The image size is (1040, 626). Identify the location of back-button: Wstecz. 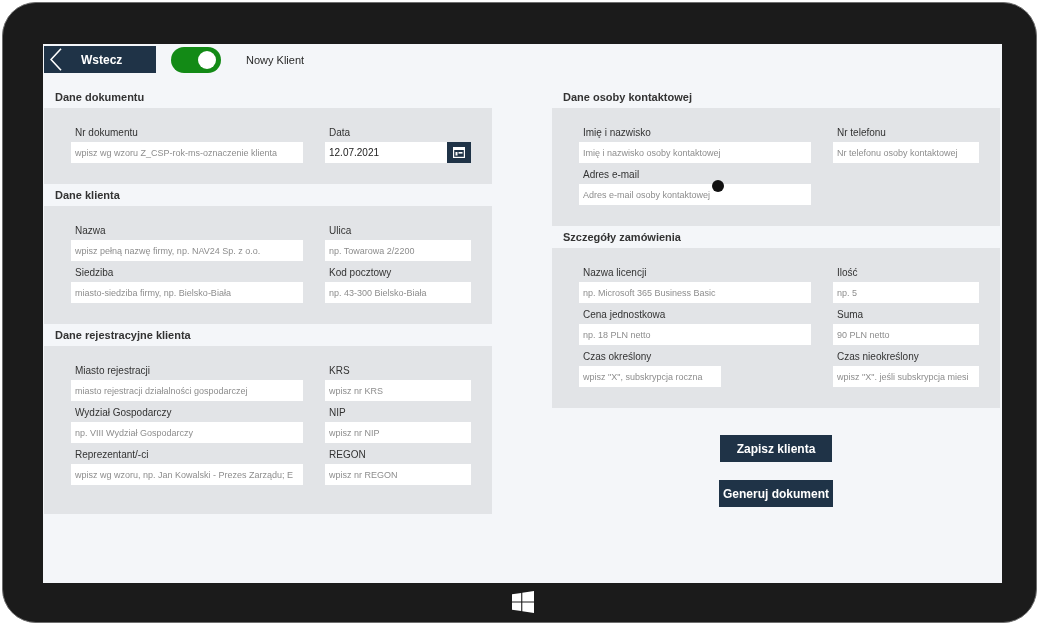
(100, 59).